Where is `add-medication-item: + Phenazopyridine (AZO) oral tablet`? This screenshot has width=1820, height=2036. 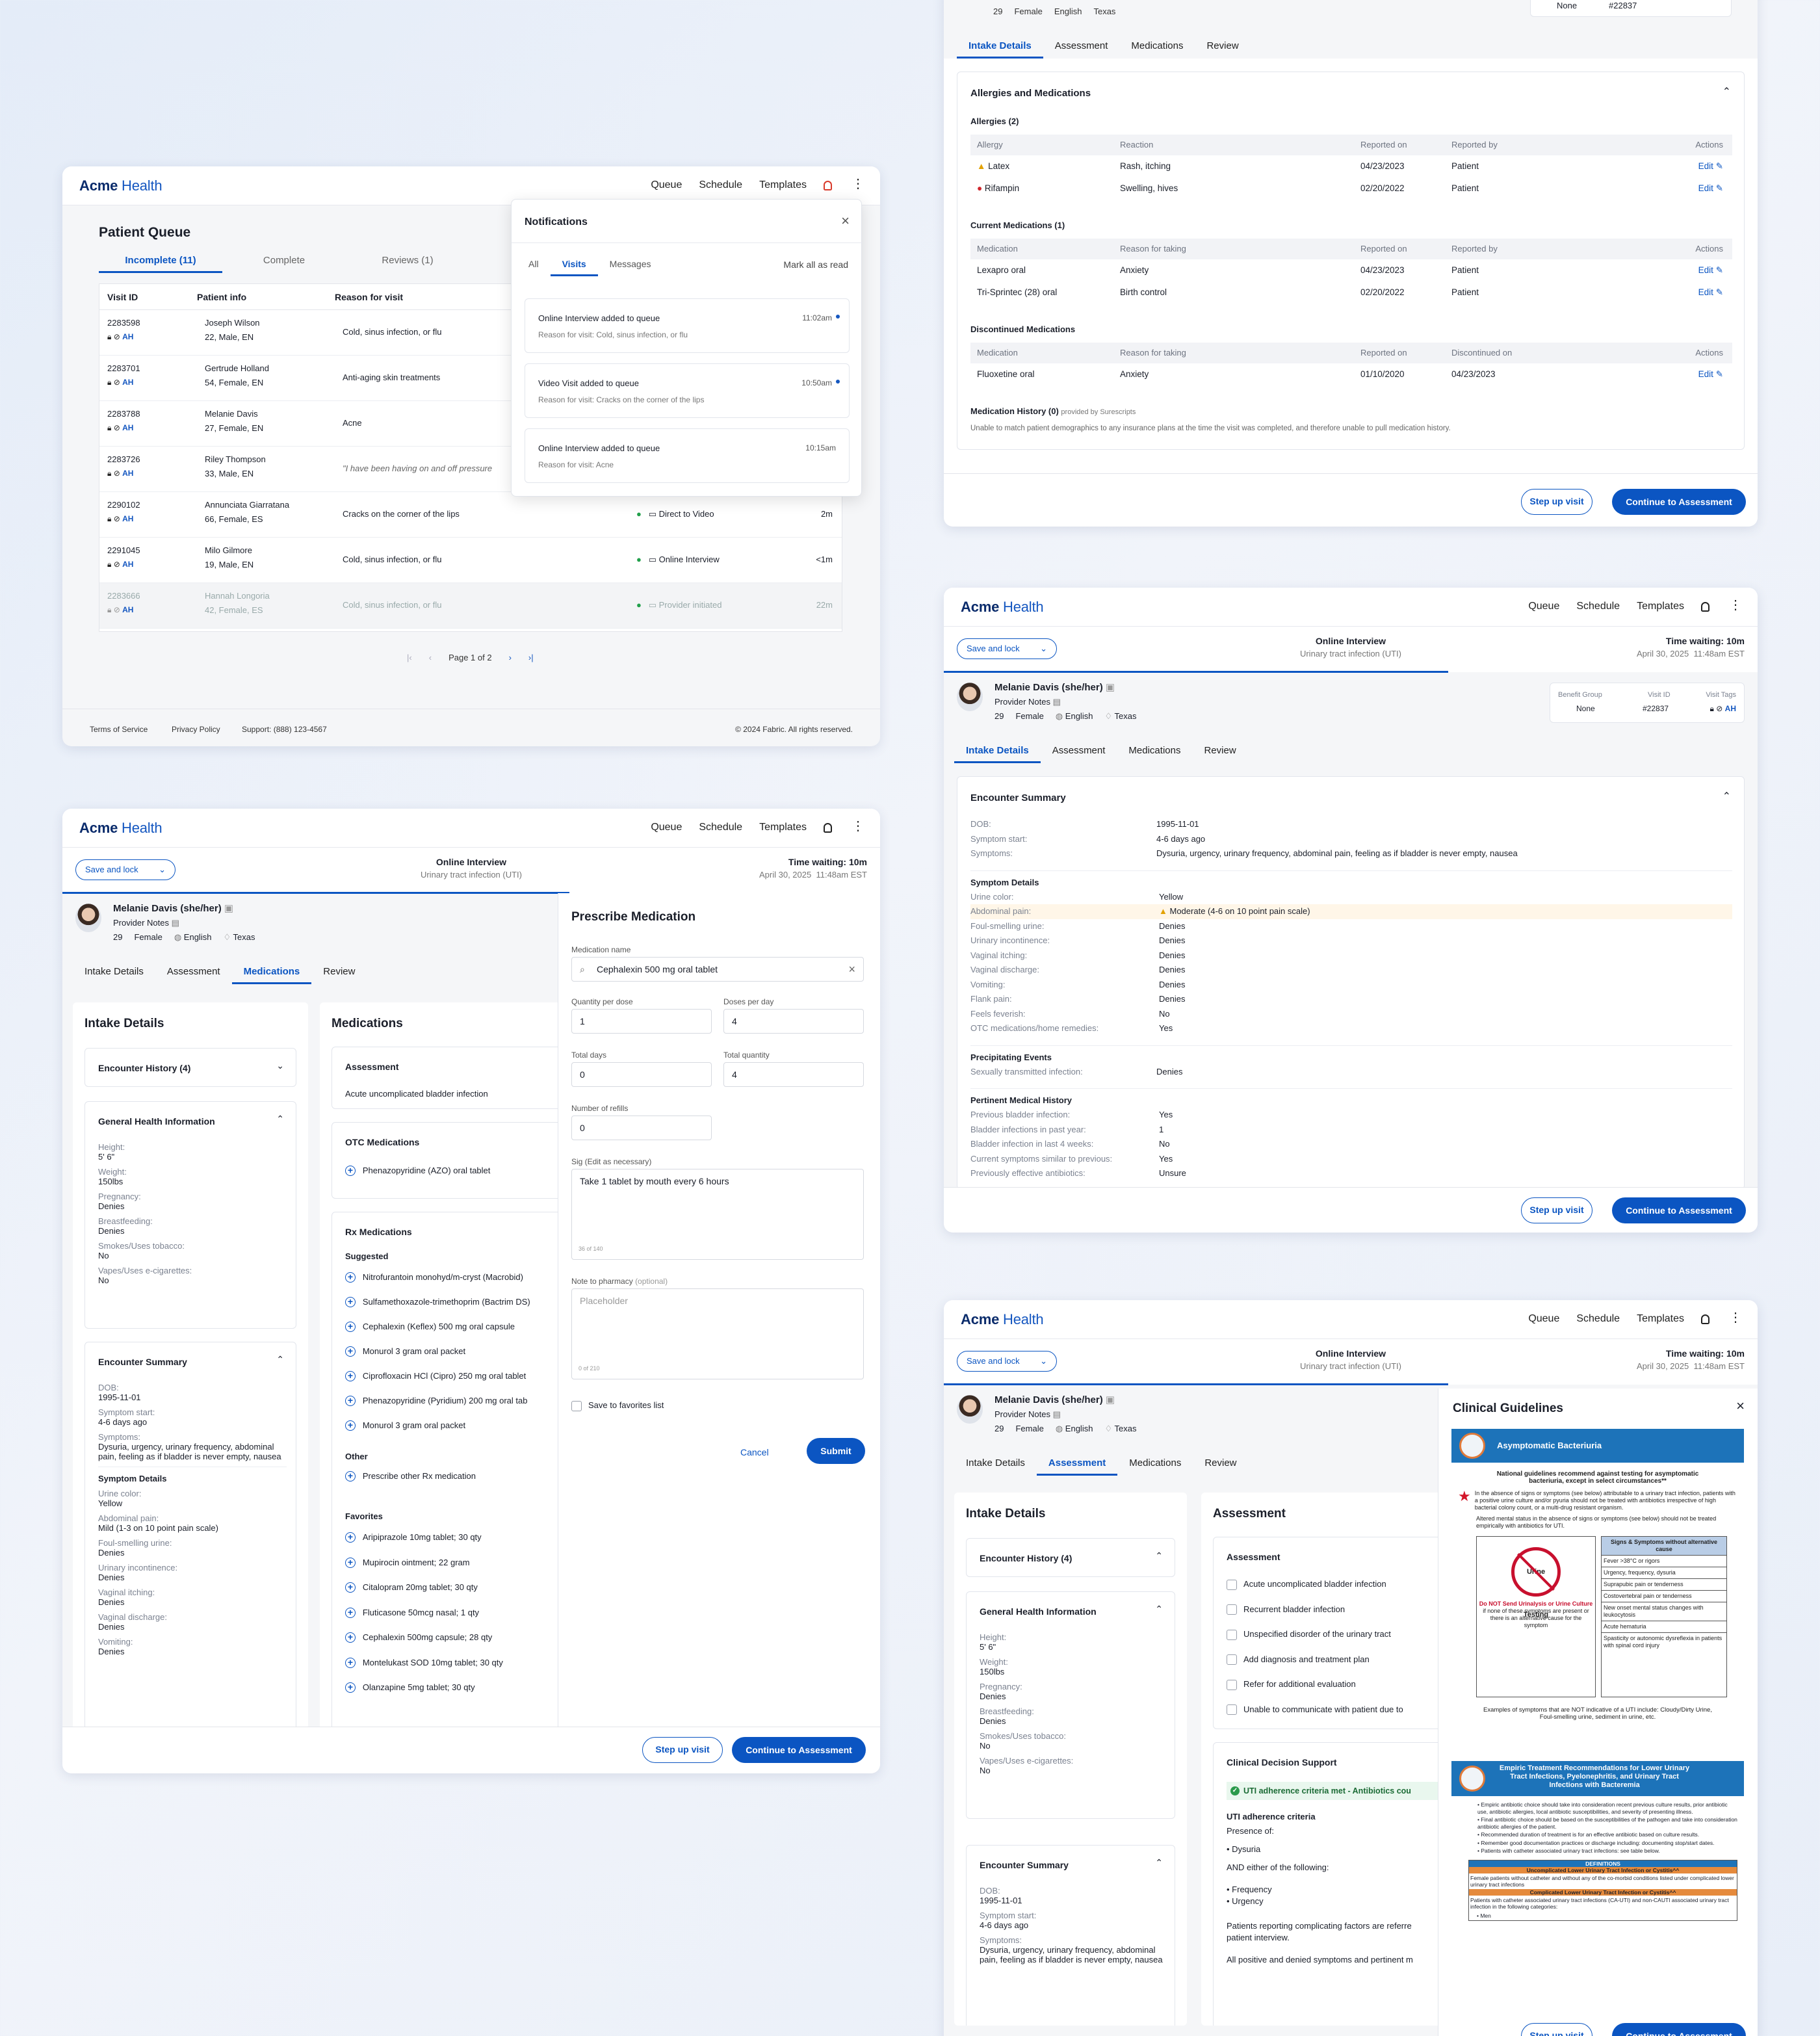 add-medication-item: + Phenazopyridine (AZO) oral tablet is located at coordinates (418, 1175).